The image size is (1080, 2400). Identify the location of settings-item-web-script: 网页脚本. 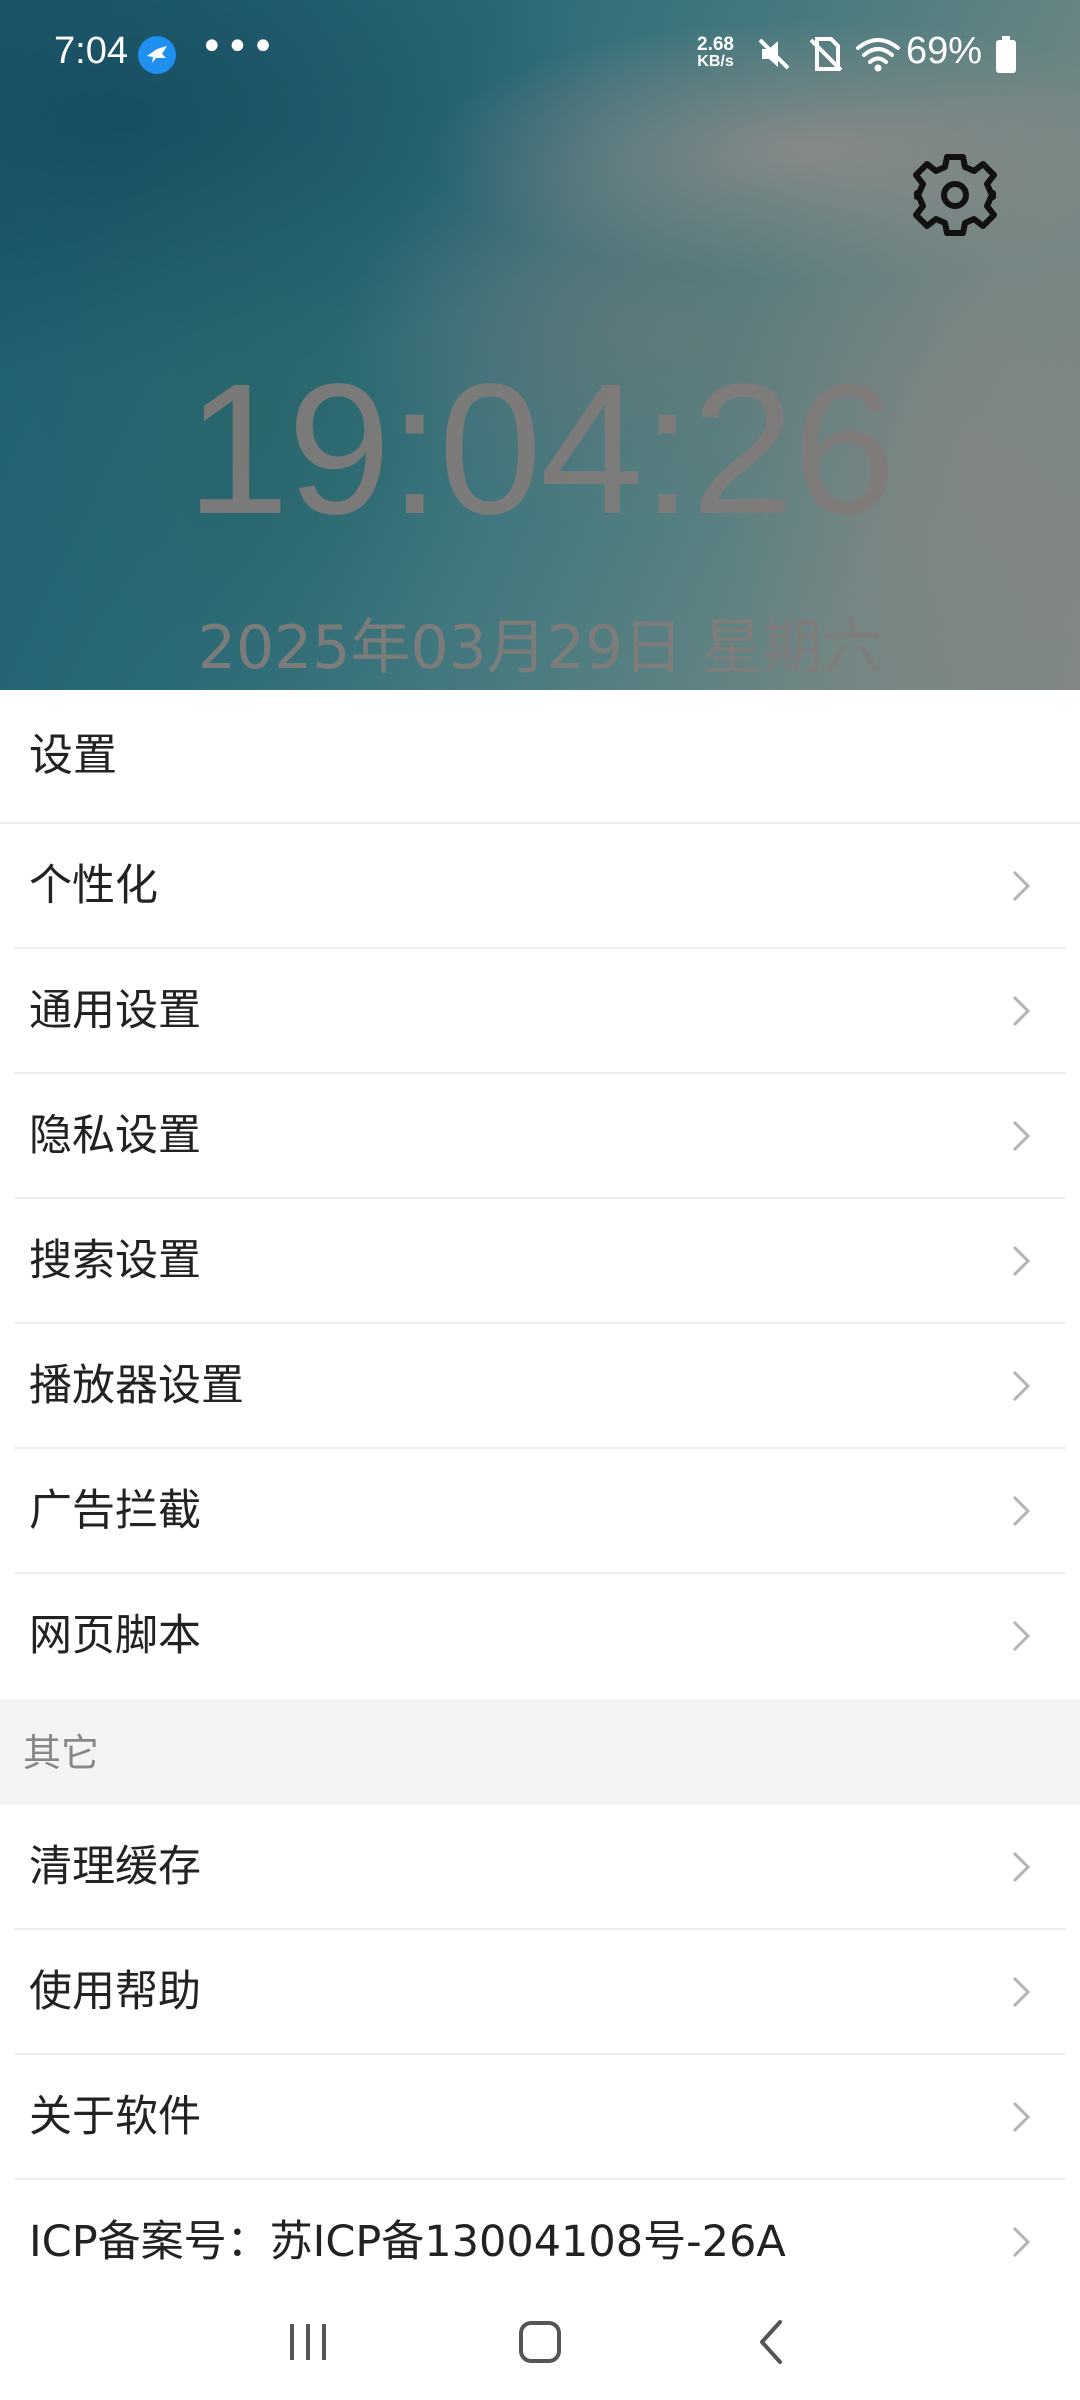
(540, 1636).